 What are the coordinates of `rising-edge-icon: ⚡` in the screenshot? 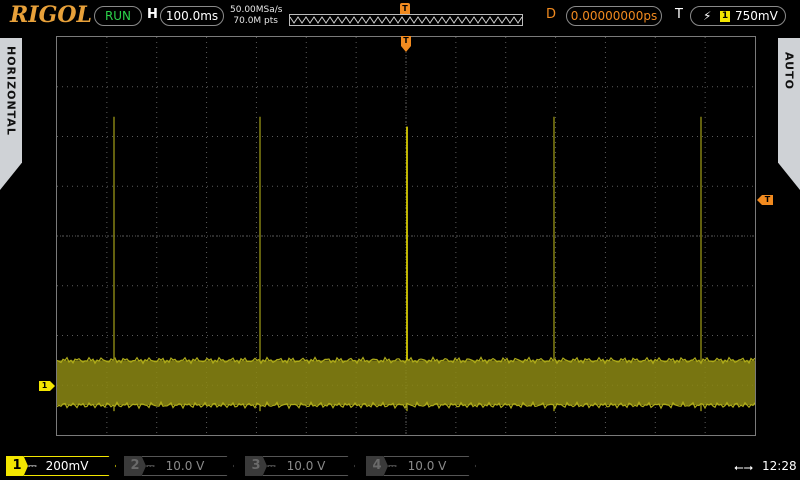 It's located at (707, 16).